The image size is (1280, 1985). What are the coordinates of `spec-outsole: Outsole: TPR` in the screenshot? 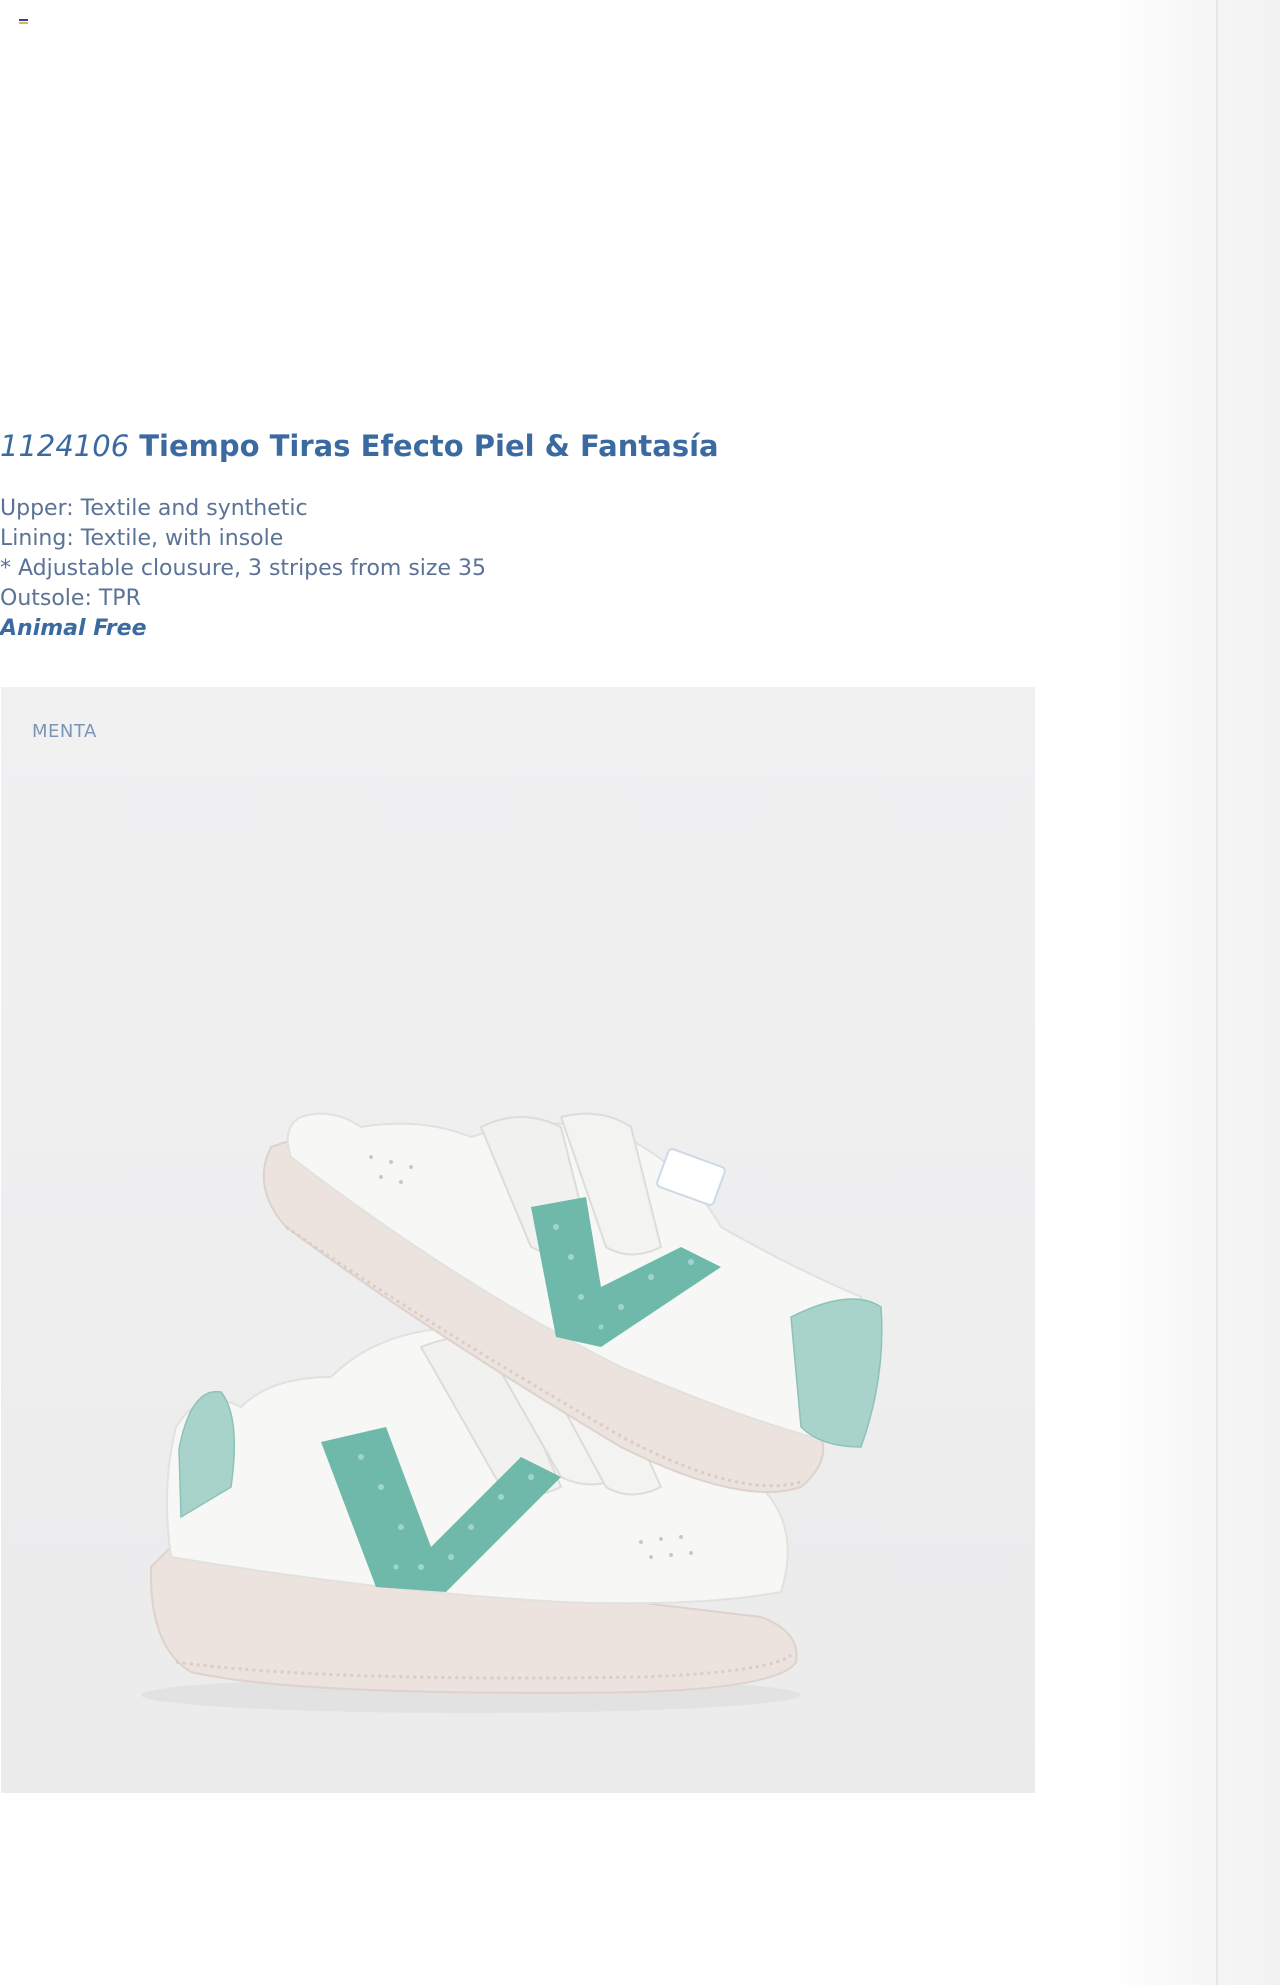 It's located at (70, 598).